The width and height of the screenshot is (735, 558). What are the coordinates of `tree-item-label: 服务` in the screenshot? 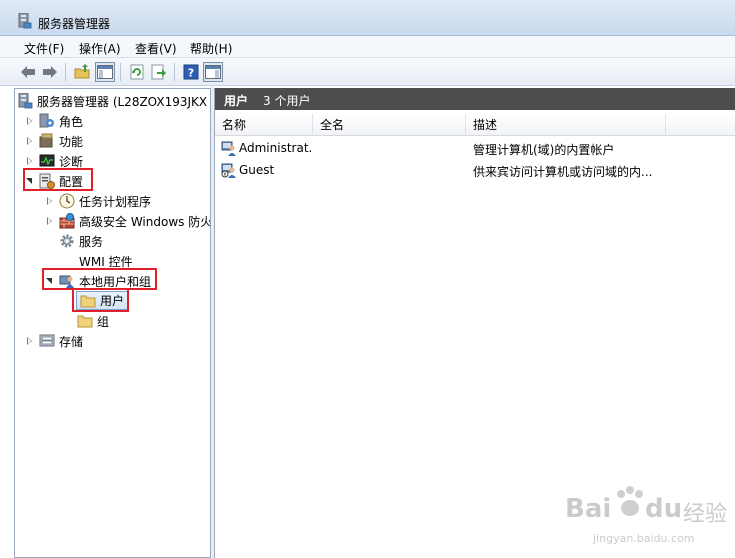 It's located at (91, 241).